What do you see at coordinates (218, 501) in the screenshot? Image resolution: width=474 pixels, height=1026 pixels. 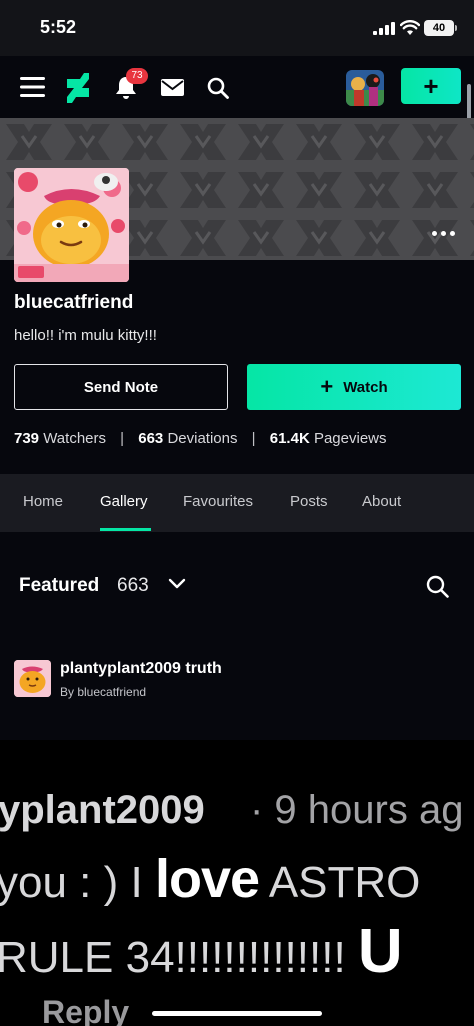 I see `tab-favourites: Favourites` at bounding box center [218, 501].